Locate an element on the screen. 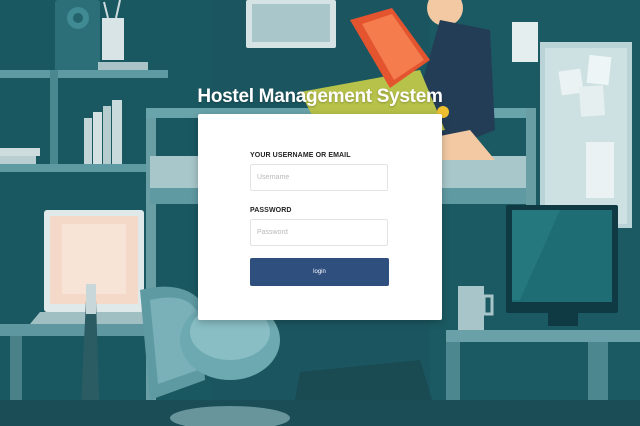  password-label: PASSWORD is located at coordinates (271, 210).